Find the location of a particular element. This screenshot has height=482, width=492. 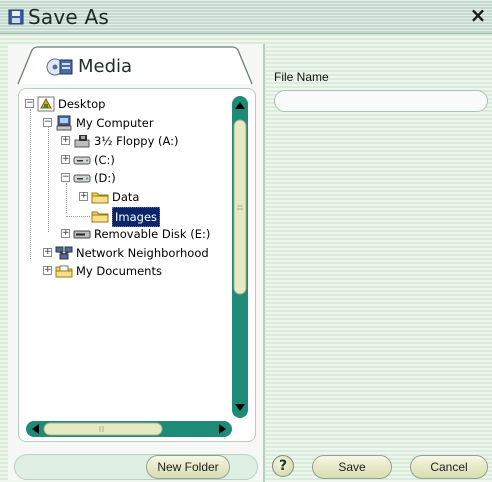

desktop-icon is located at coordinates (46, 104).